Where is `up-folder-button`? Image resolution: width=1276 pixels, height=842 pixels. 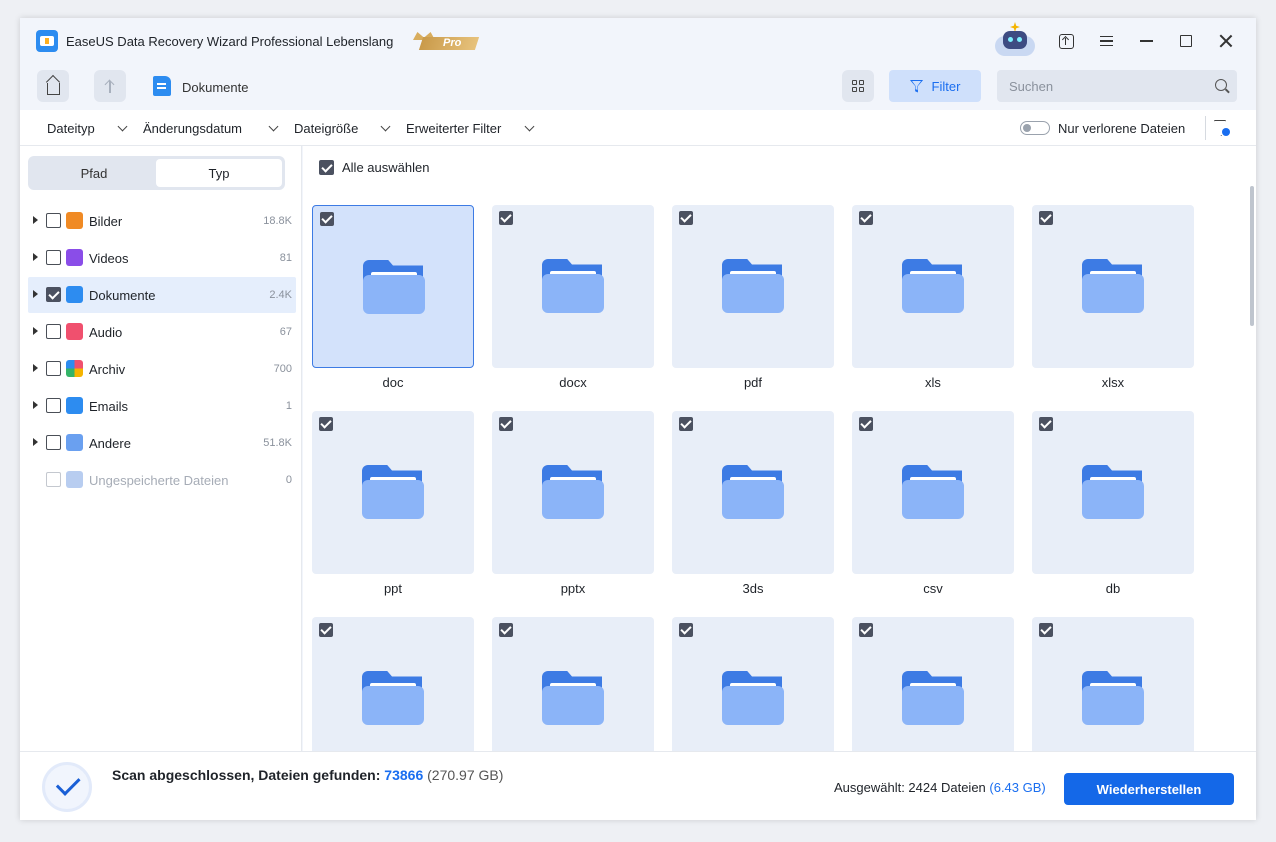 up-folder-button is located at coordinates (110, 86).